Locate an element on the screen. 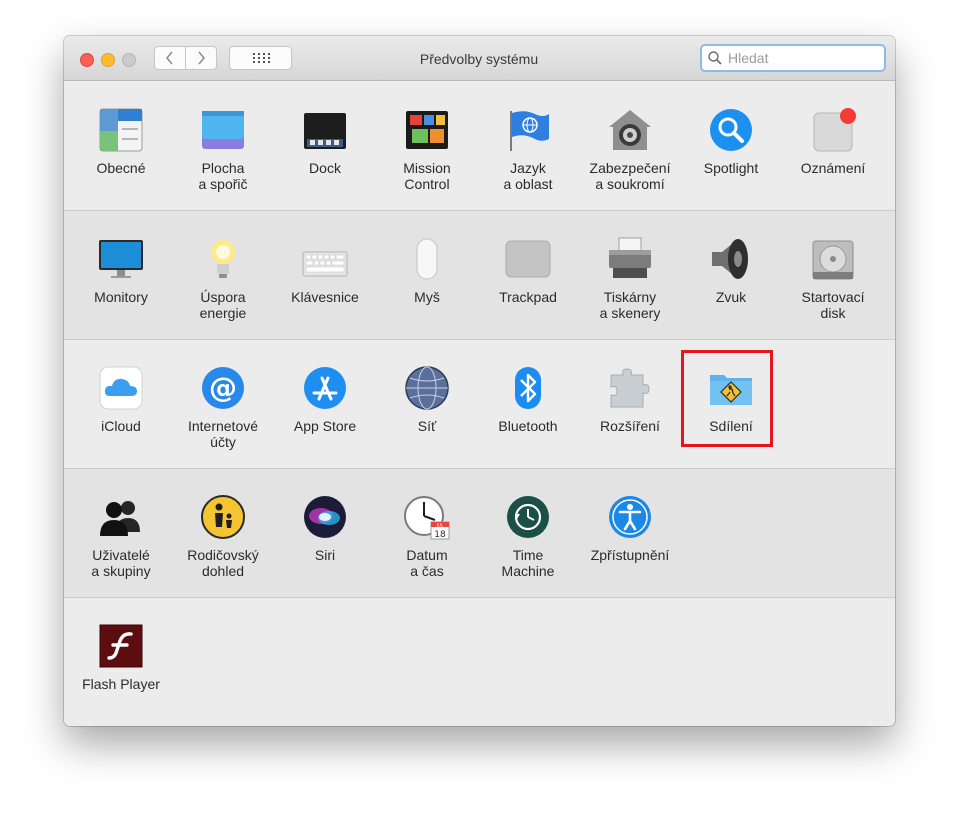  pref-datum: JUL 18 Datum a čas is located at coordinates (427, 538).